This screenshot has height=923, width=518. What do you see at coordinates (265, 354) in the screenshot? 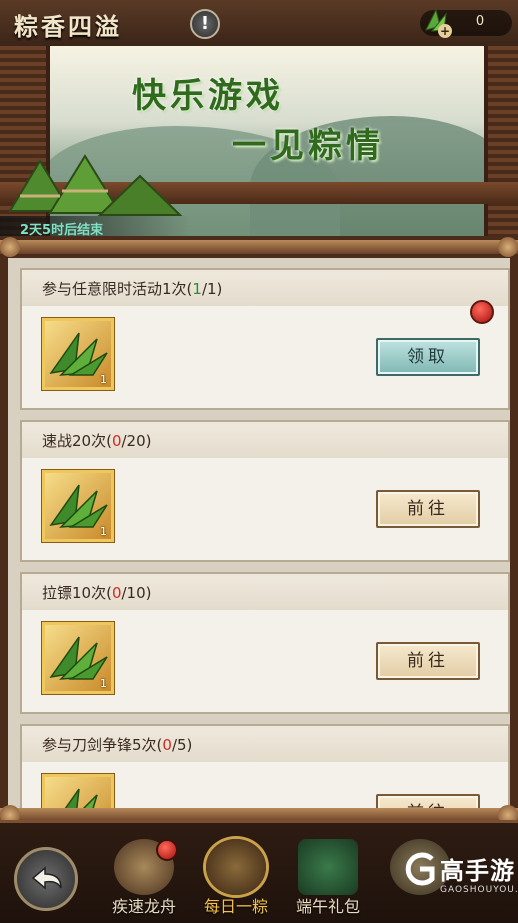
I see `task-body: 1 领取` at bounding box center [265, 354].